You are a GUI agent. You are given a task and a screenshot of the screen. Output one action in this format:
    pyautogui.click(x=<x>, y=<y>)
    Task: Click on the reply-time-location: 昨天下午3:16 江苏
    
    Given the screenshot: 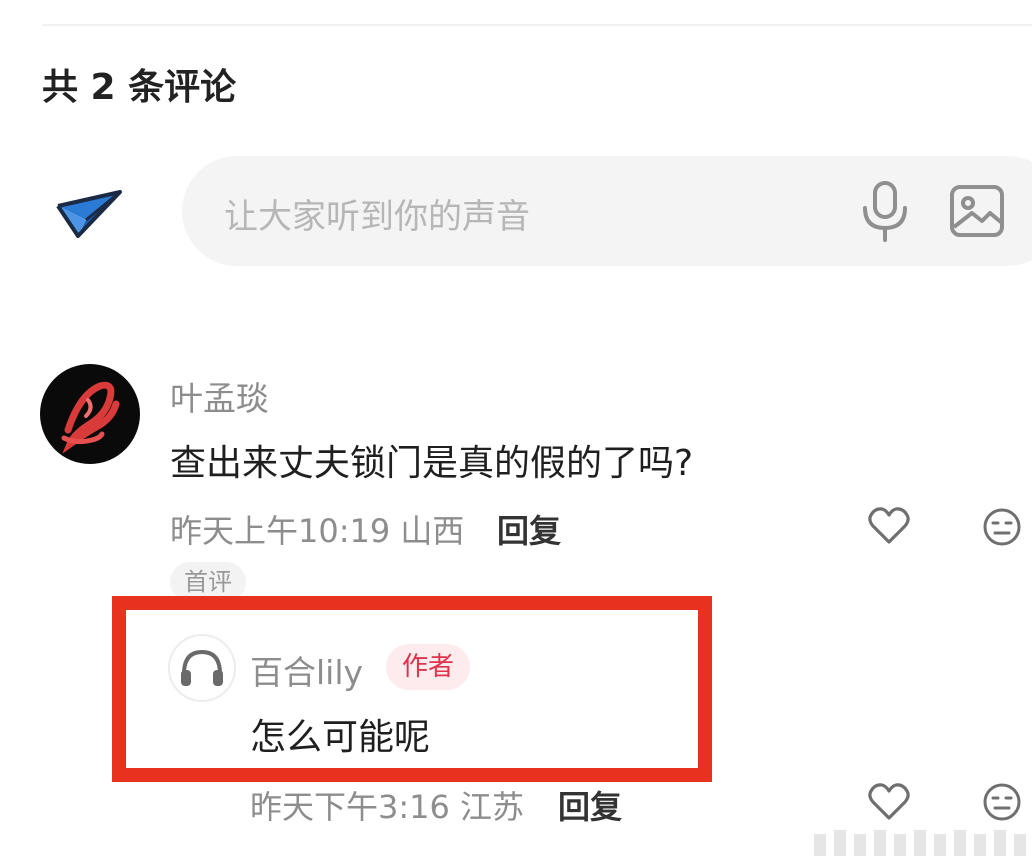 What is the action you would take?
    pyautogui.click(x=387, y=807)
    